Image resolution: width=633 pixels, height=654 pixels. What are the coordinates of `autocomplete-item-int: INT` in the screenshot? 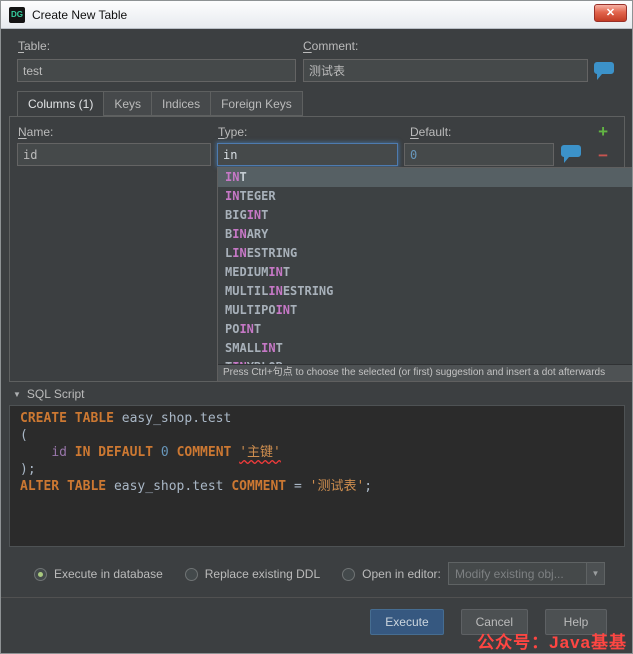 It's located at (425, 177).